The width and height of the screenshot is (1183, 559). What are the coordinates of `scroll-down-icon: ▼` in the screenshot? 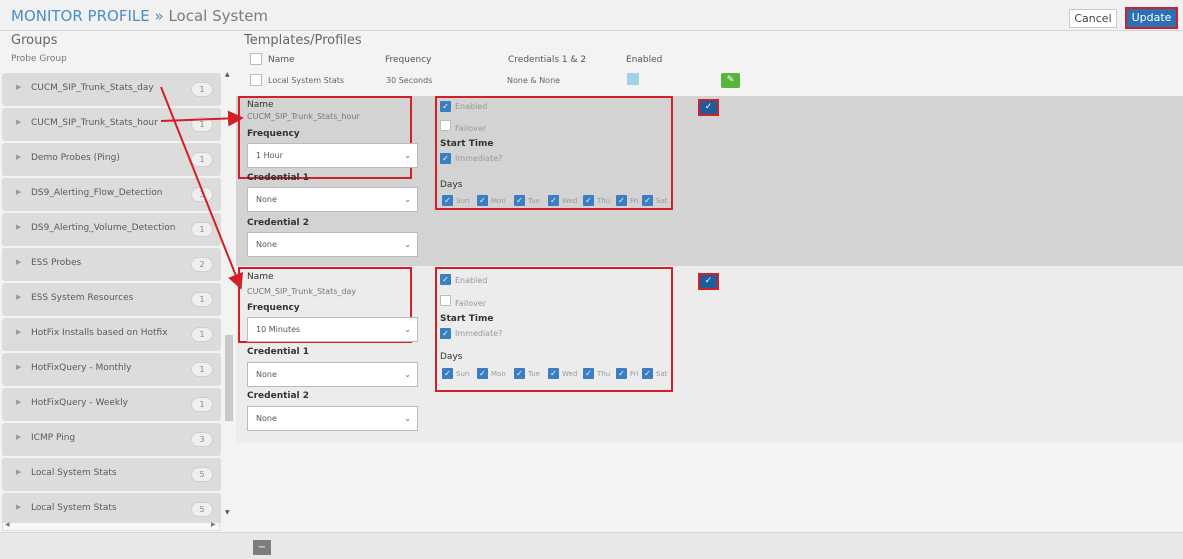 It's located at (227, 512).